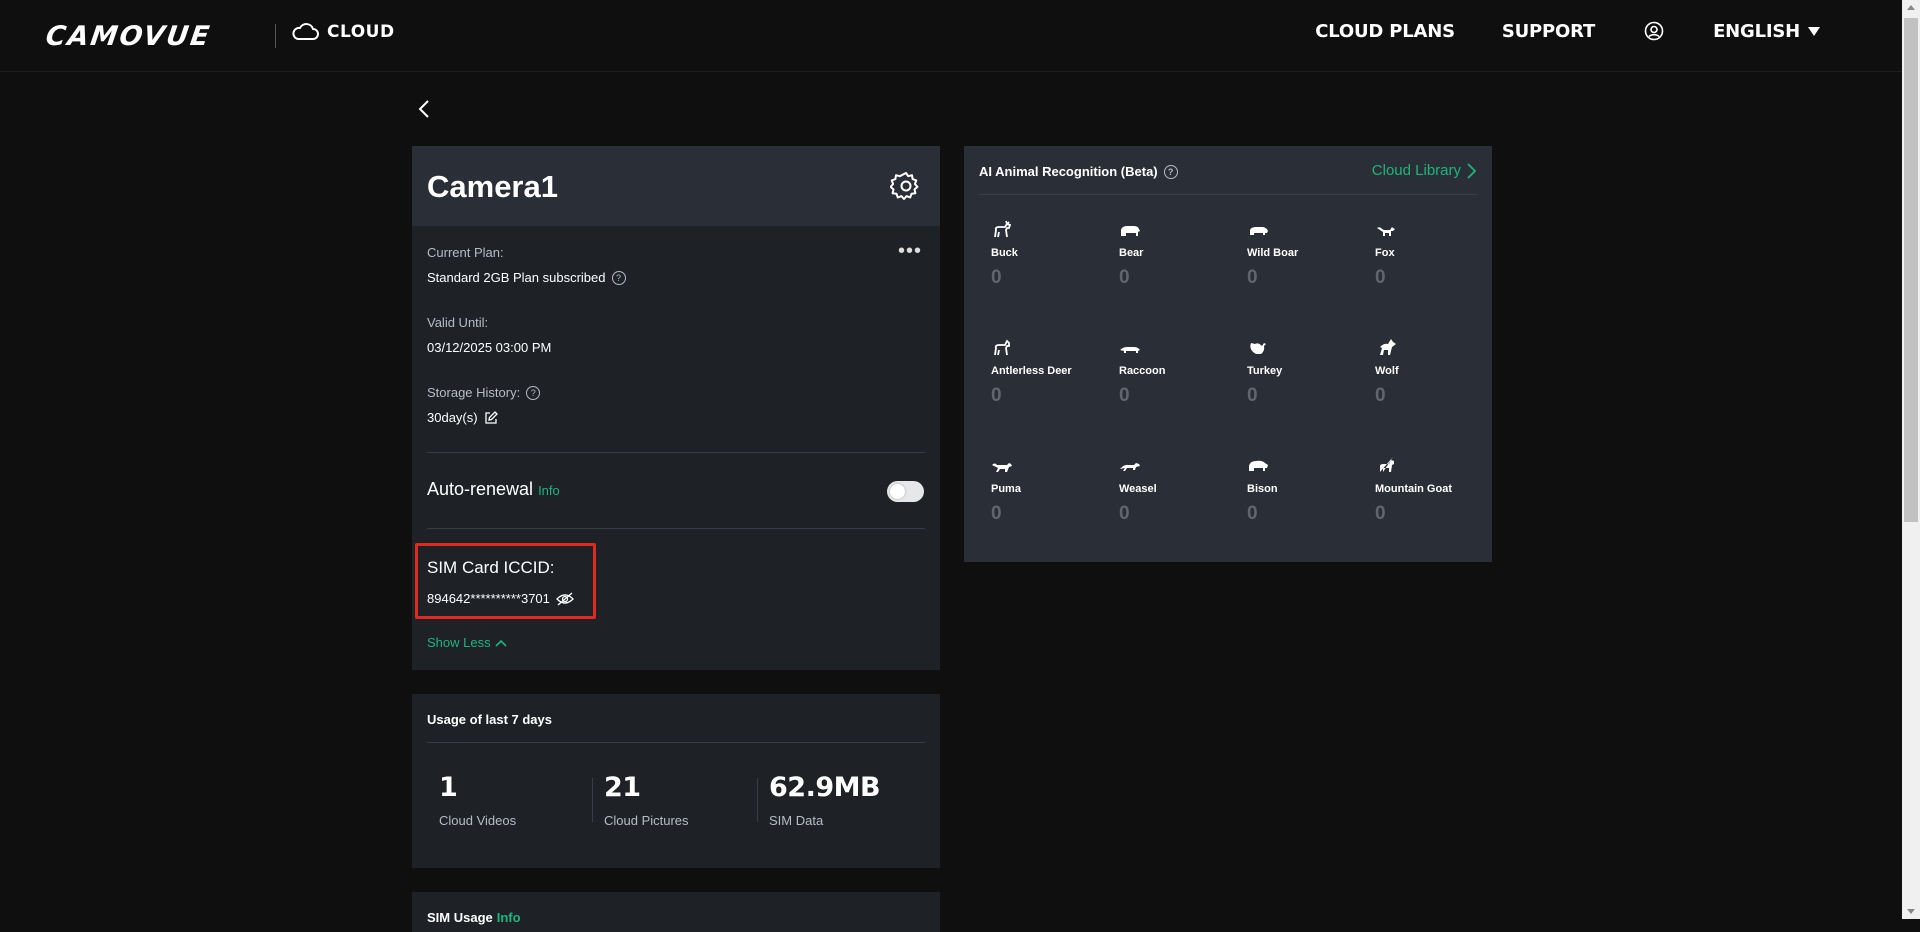  I want to click on animal-buck: Buck 0, so click(1051, 254).